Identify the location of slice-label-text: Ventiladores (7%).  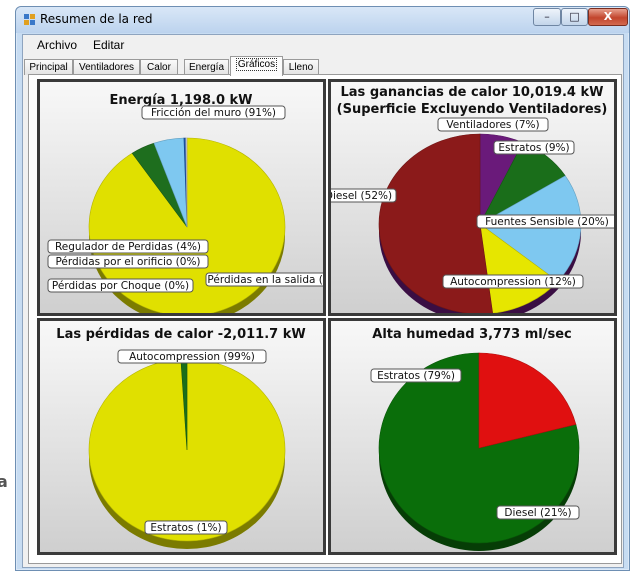
(492, 125).